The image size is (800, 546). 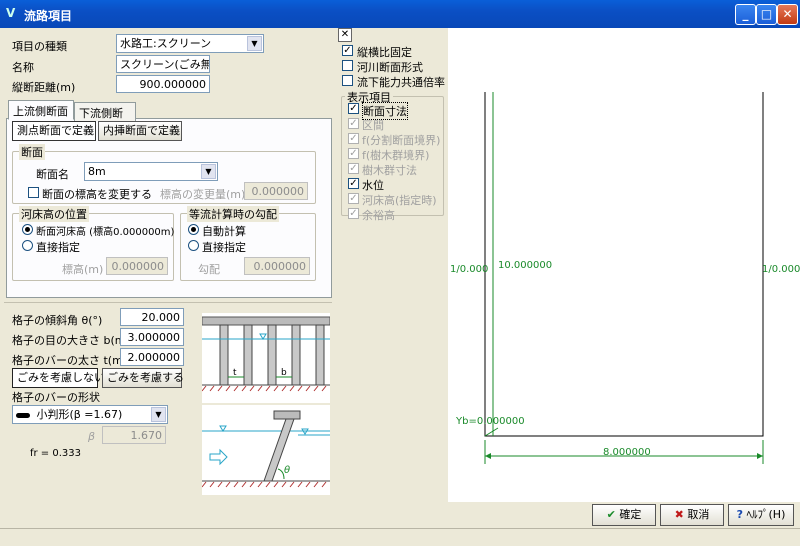 What do you see at coordinates (23, 415) in the screenshot?
I see `bar-shape-icon` at bounding box center [23, 415].